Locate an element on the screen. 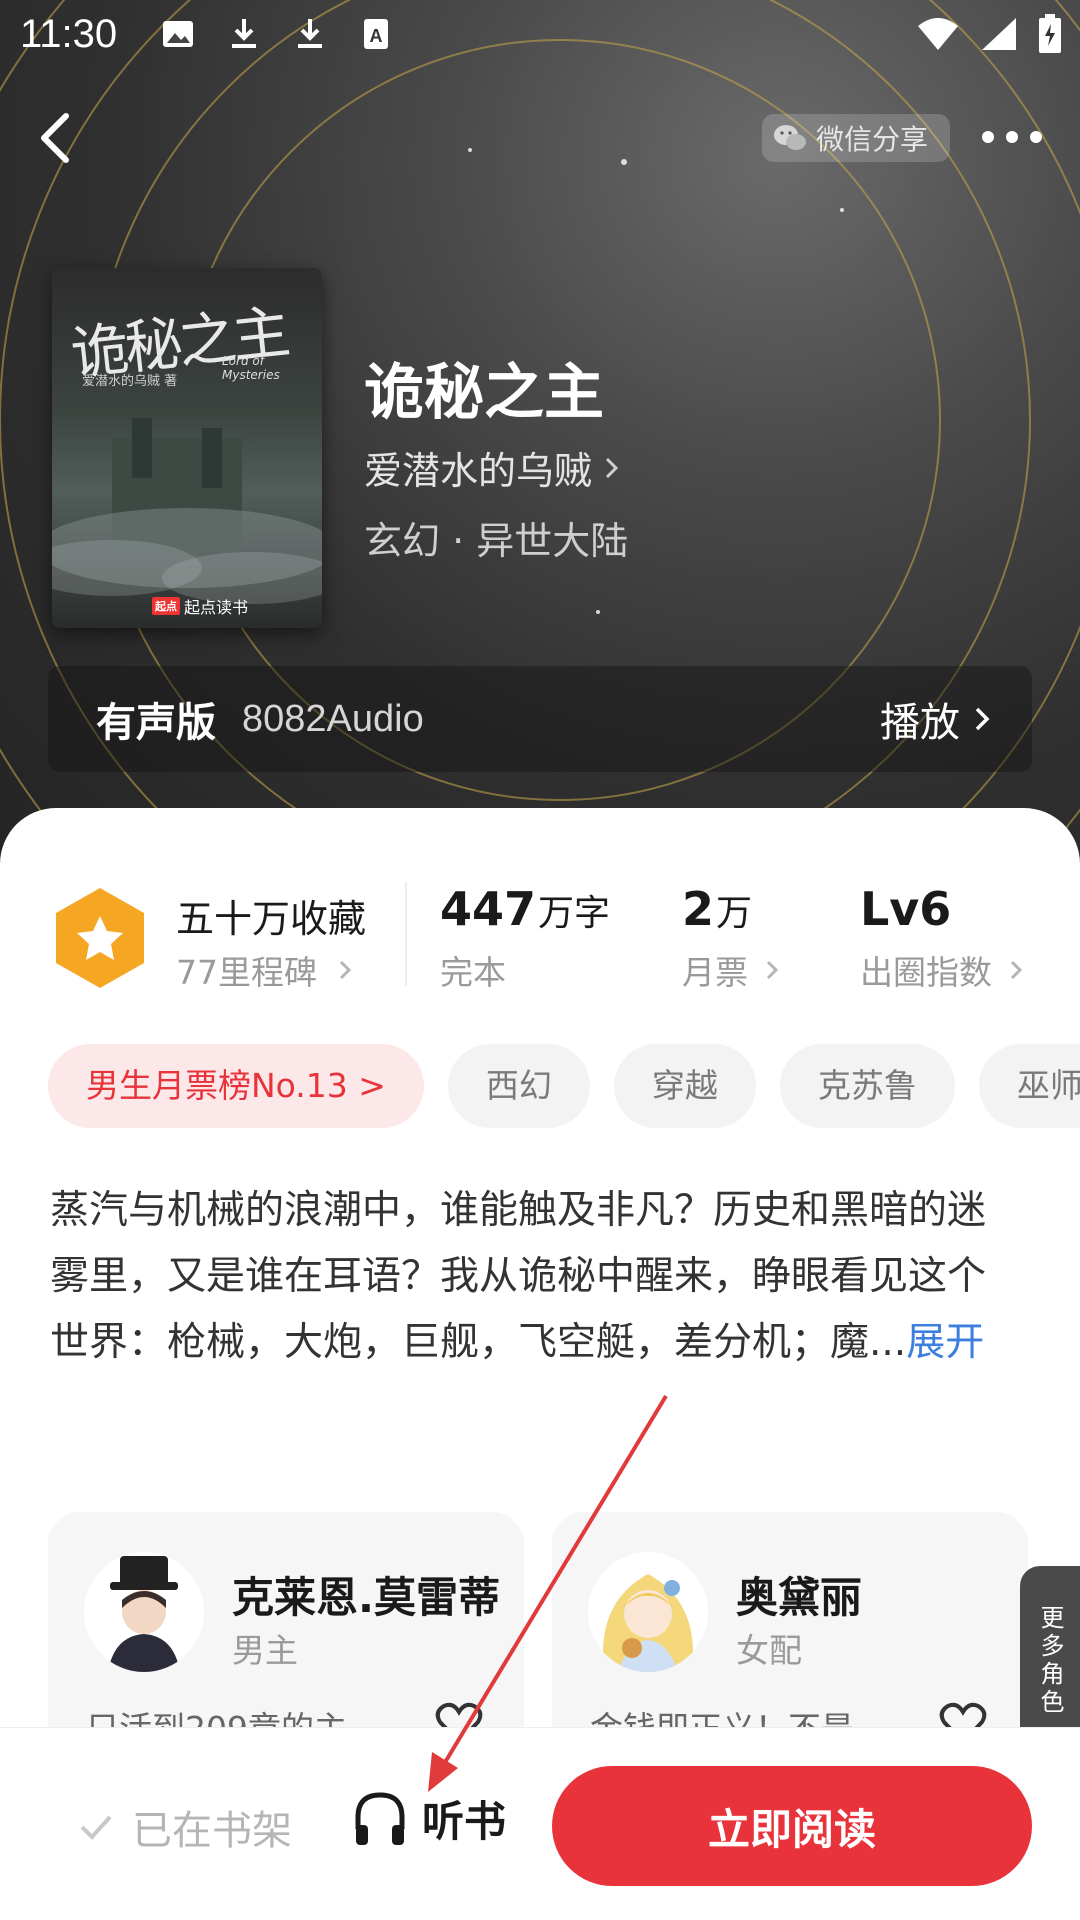 This screenshot has width=1080, height=1920. audio-label: 有声版 is located at coordinates (156, 723).